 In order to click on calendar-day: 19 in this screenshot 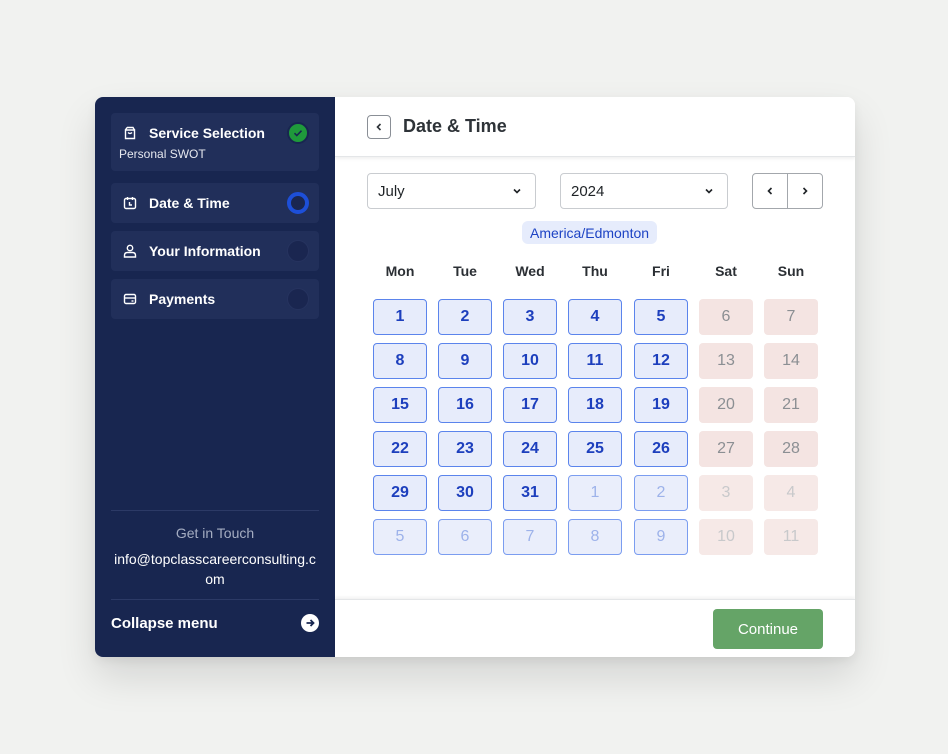, I will do `click(661, 405)`.